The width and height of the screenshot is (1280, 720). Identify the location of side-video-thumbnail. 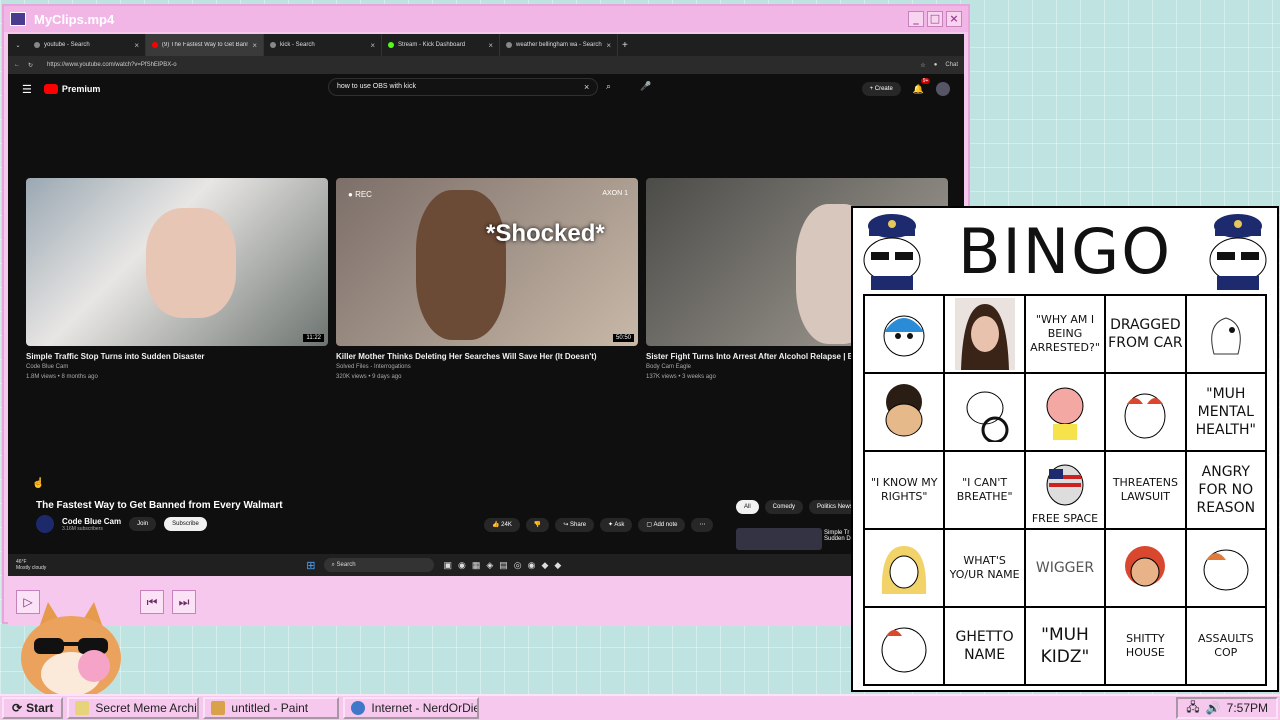
(779, 539).